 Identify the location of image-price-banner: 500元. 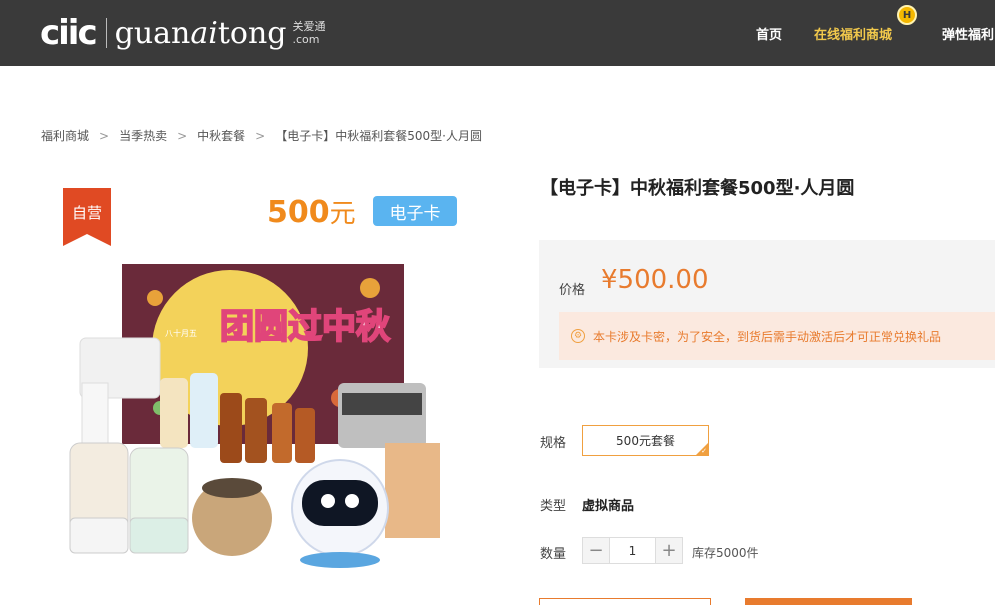
(311, 211).